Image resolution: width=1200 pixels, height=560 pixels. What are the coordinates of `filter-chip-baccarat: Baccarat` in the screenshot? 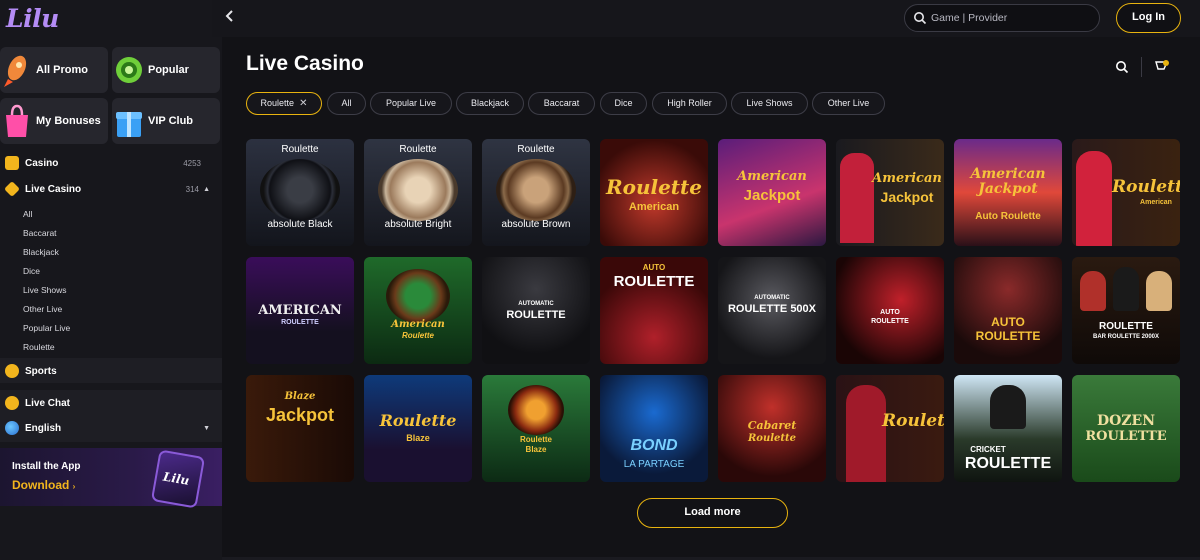 It's located at (561, 103).